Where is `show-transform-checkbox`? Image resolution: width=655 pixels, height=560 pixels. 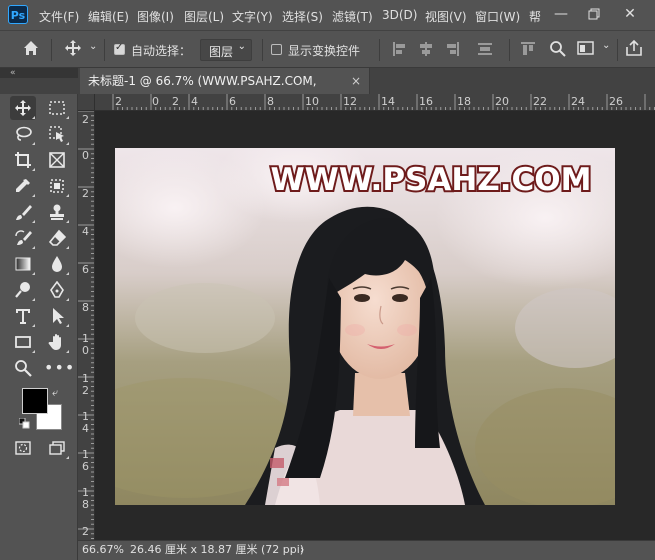 show-transform-checkbox is located at coordinates (276, 49).